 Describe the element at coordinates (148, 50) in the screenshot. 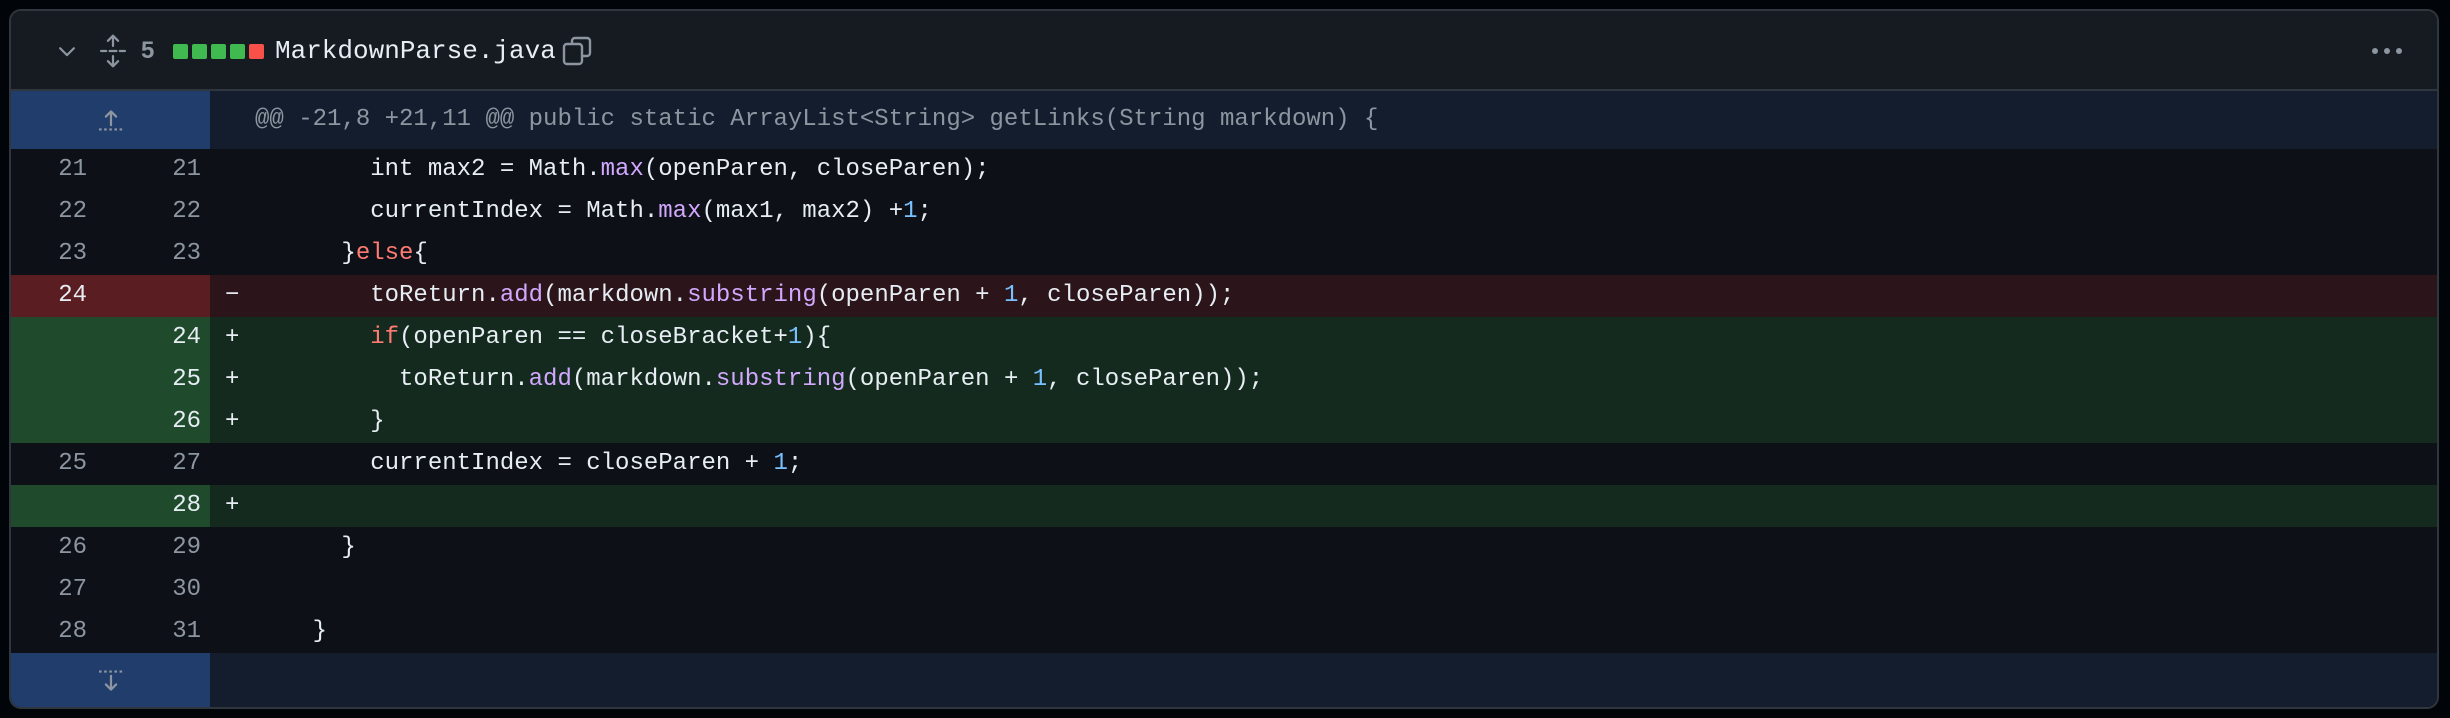

I see `changes-count: 5` at that location.